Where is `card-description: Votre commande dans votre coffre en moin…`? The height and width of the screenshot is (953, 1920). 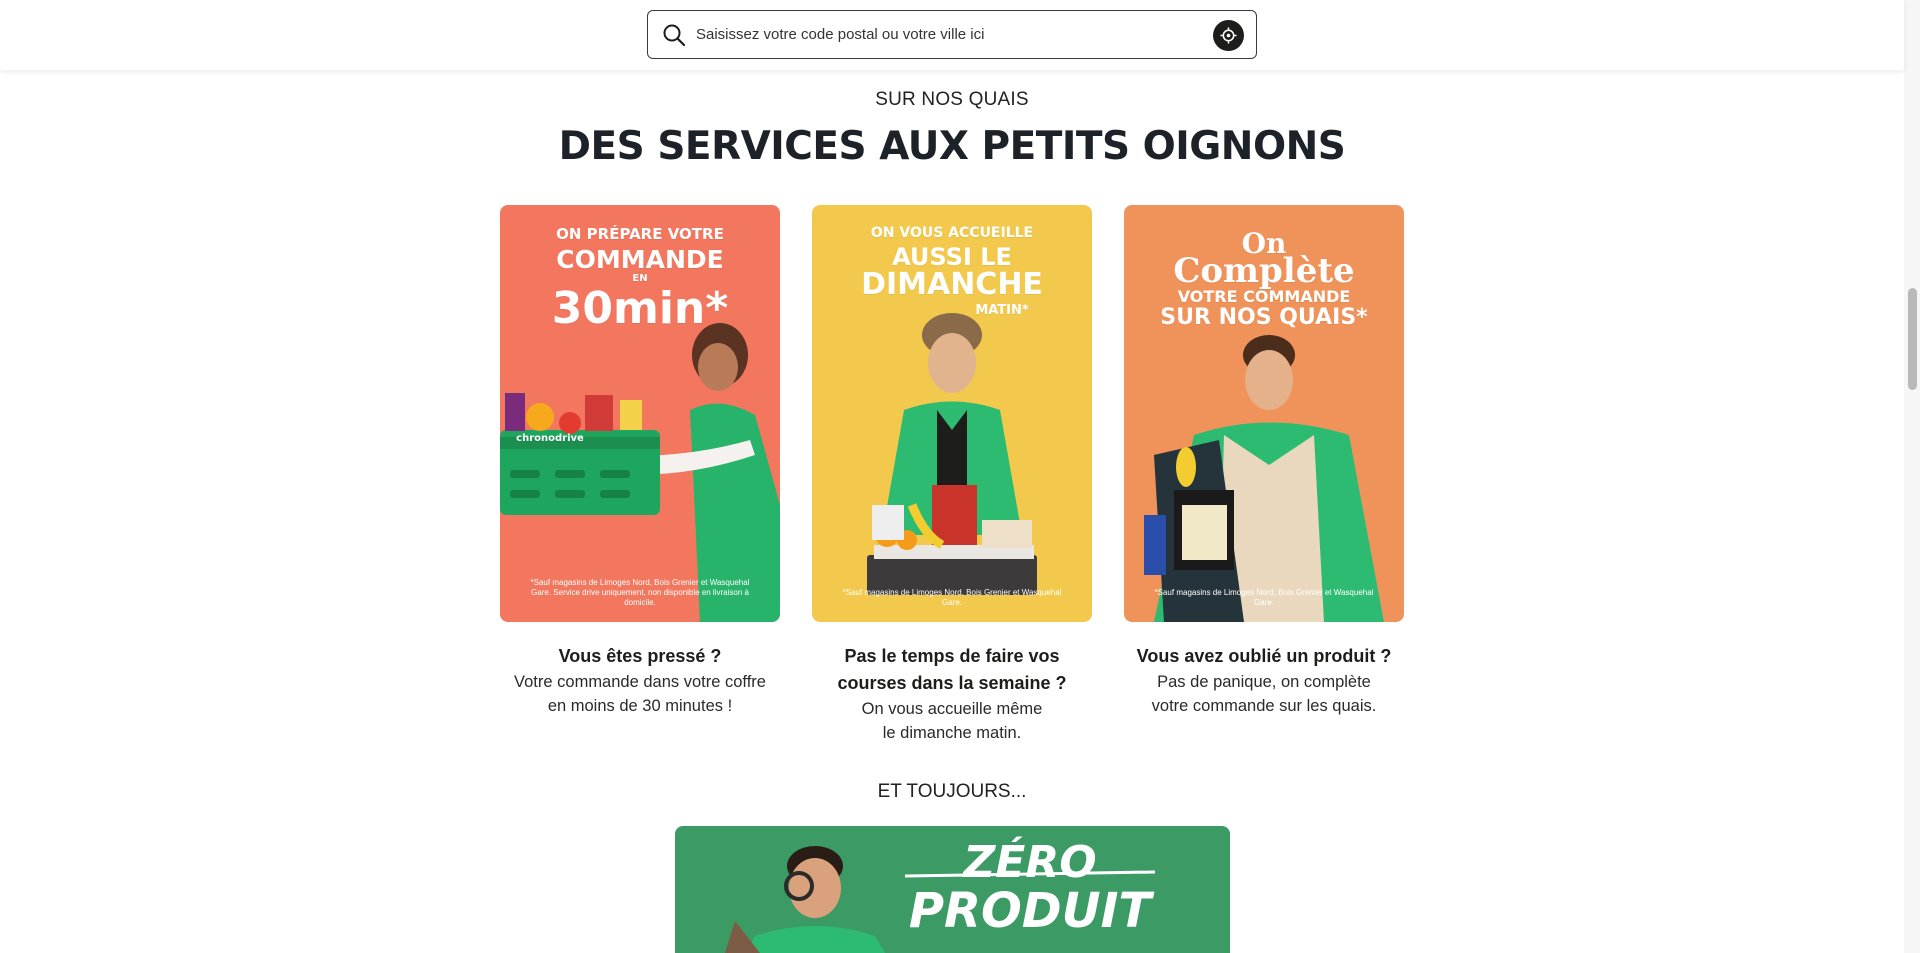 card-description: Votre commande dans votre coffre en moin… is located at coordinates (640, 694).